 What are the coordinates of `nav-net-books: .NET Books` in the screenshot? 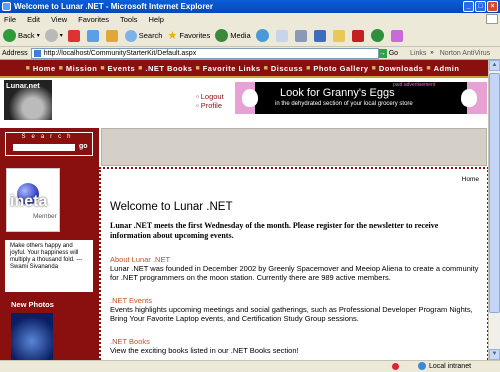 It's located at (168, 68).